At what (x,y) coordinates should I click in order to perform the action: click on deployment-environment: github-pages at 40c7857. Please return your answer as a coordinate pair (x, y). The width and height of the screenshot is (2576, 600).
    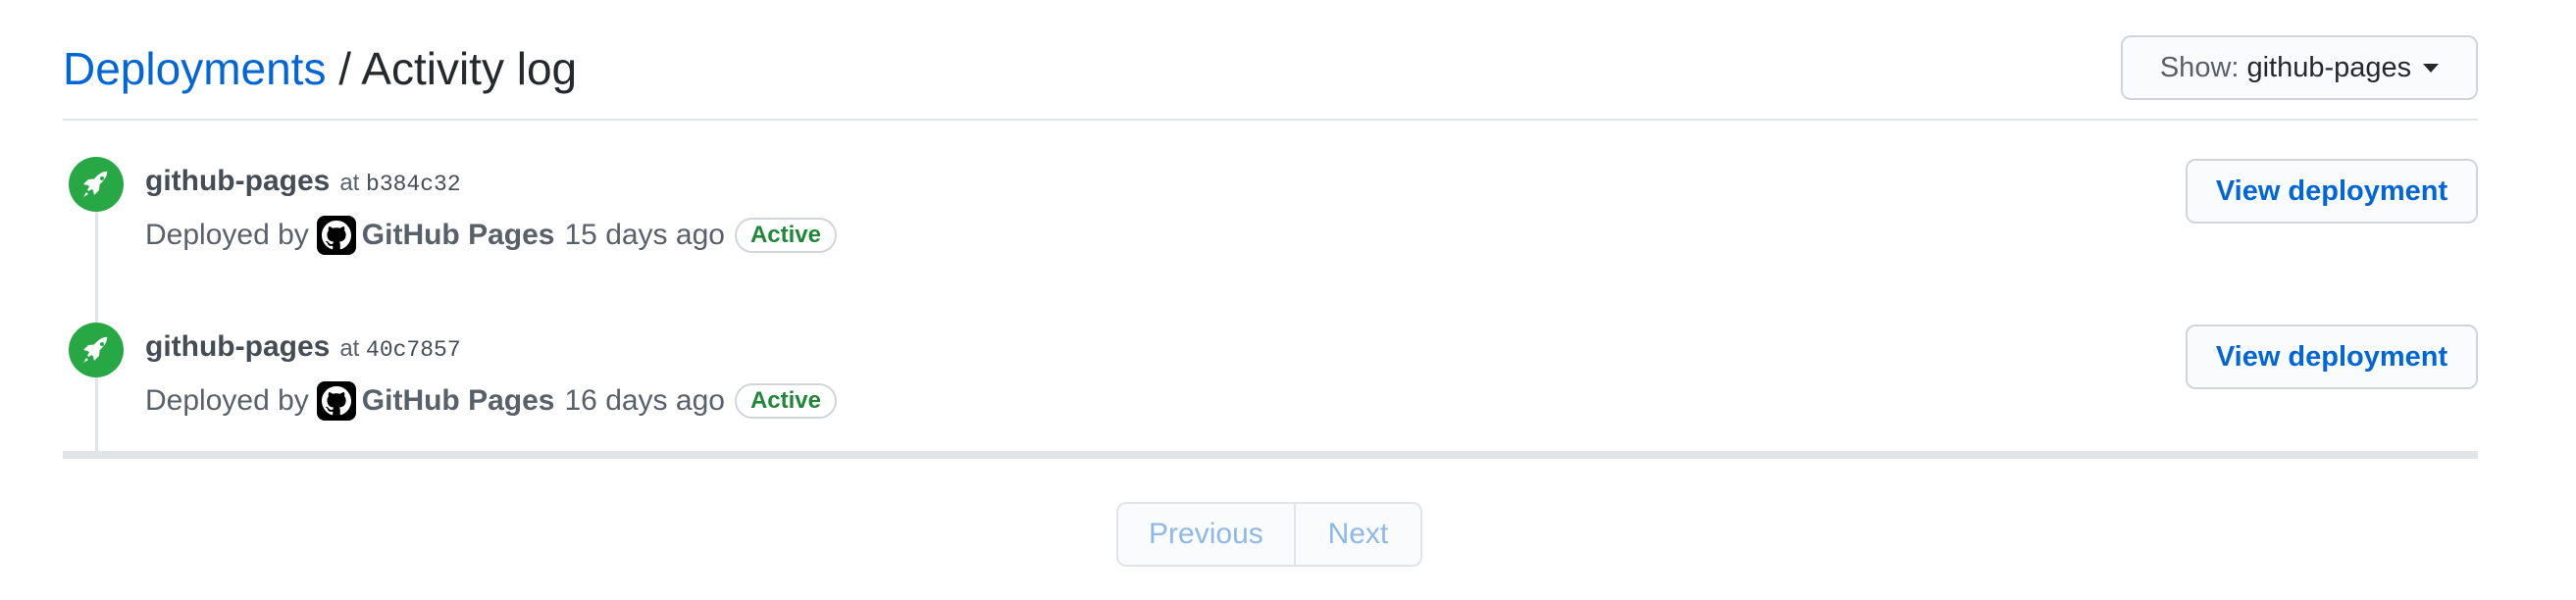
    Looking at the image, I should click on (303, 347).